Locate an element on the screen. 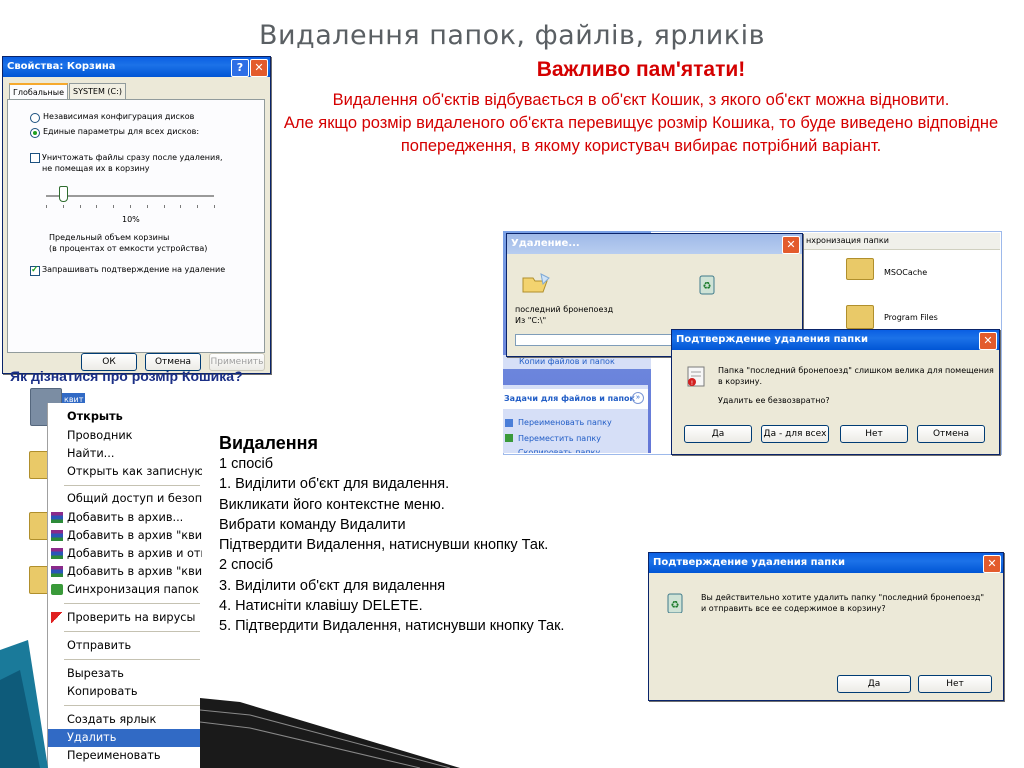  menu-item-open-as-notebook: Открыть как записную к is located at coordinates (125, 472).